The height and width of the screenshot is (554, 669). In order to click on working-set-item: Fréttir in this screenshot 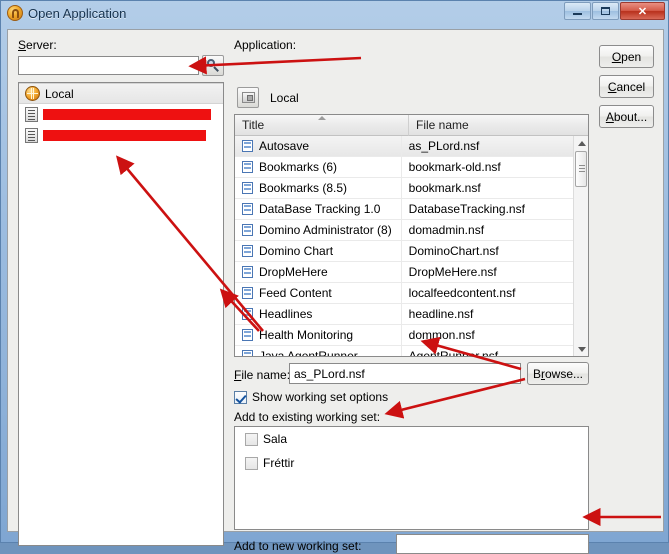, I will do `click(411, 463)`.